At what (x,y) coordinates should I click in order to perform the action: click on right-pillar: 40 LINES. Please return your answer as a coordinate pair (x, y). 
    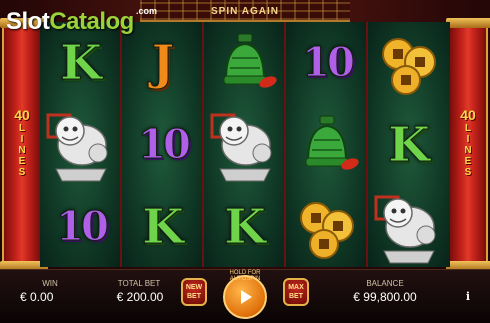
    Looking at the image, I should click on (468, 144).